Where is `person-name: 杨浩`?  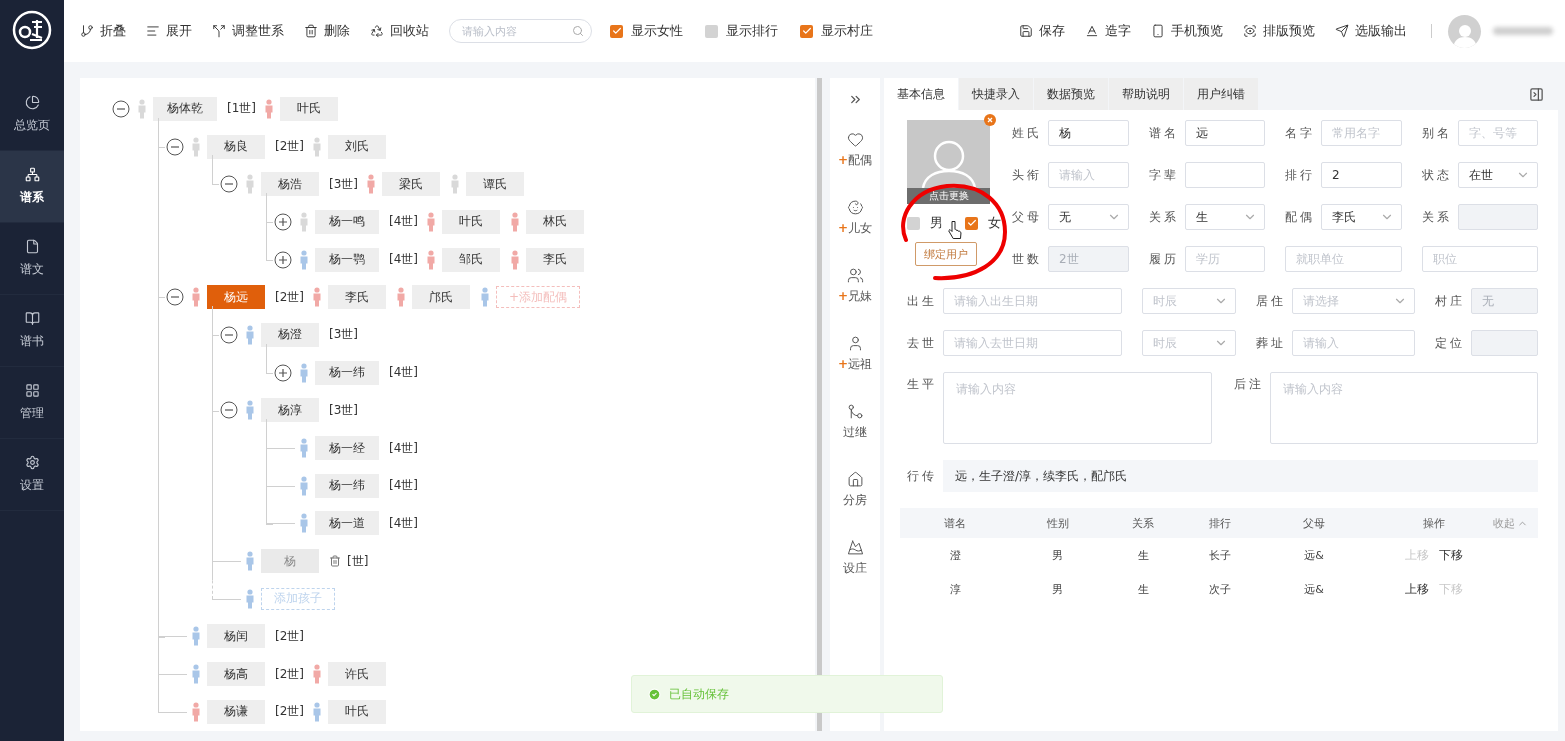 person-name: 杨浩 is located at coordinates (290, 184).